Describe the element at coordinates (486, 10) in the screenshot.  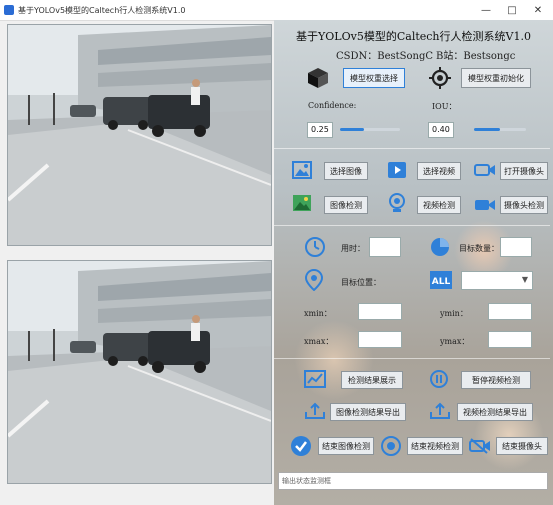
I see `minimize-button: —` at that location.